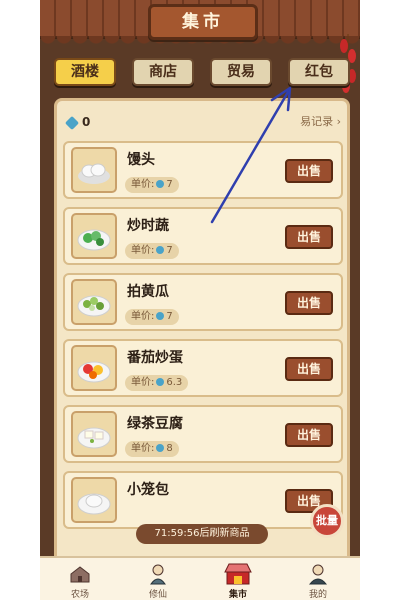 This screenshot has width=400, height=600. Describe the element at coordinates (94, 306) in the screenshot. I see `cucumber-salad-icon` at that location.